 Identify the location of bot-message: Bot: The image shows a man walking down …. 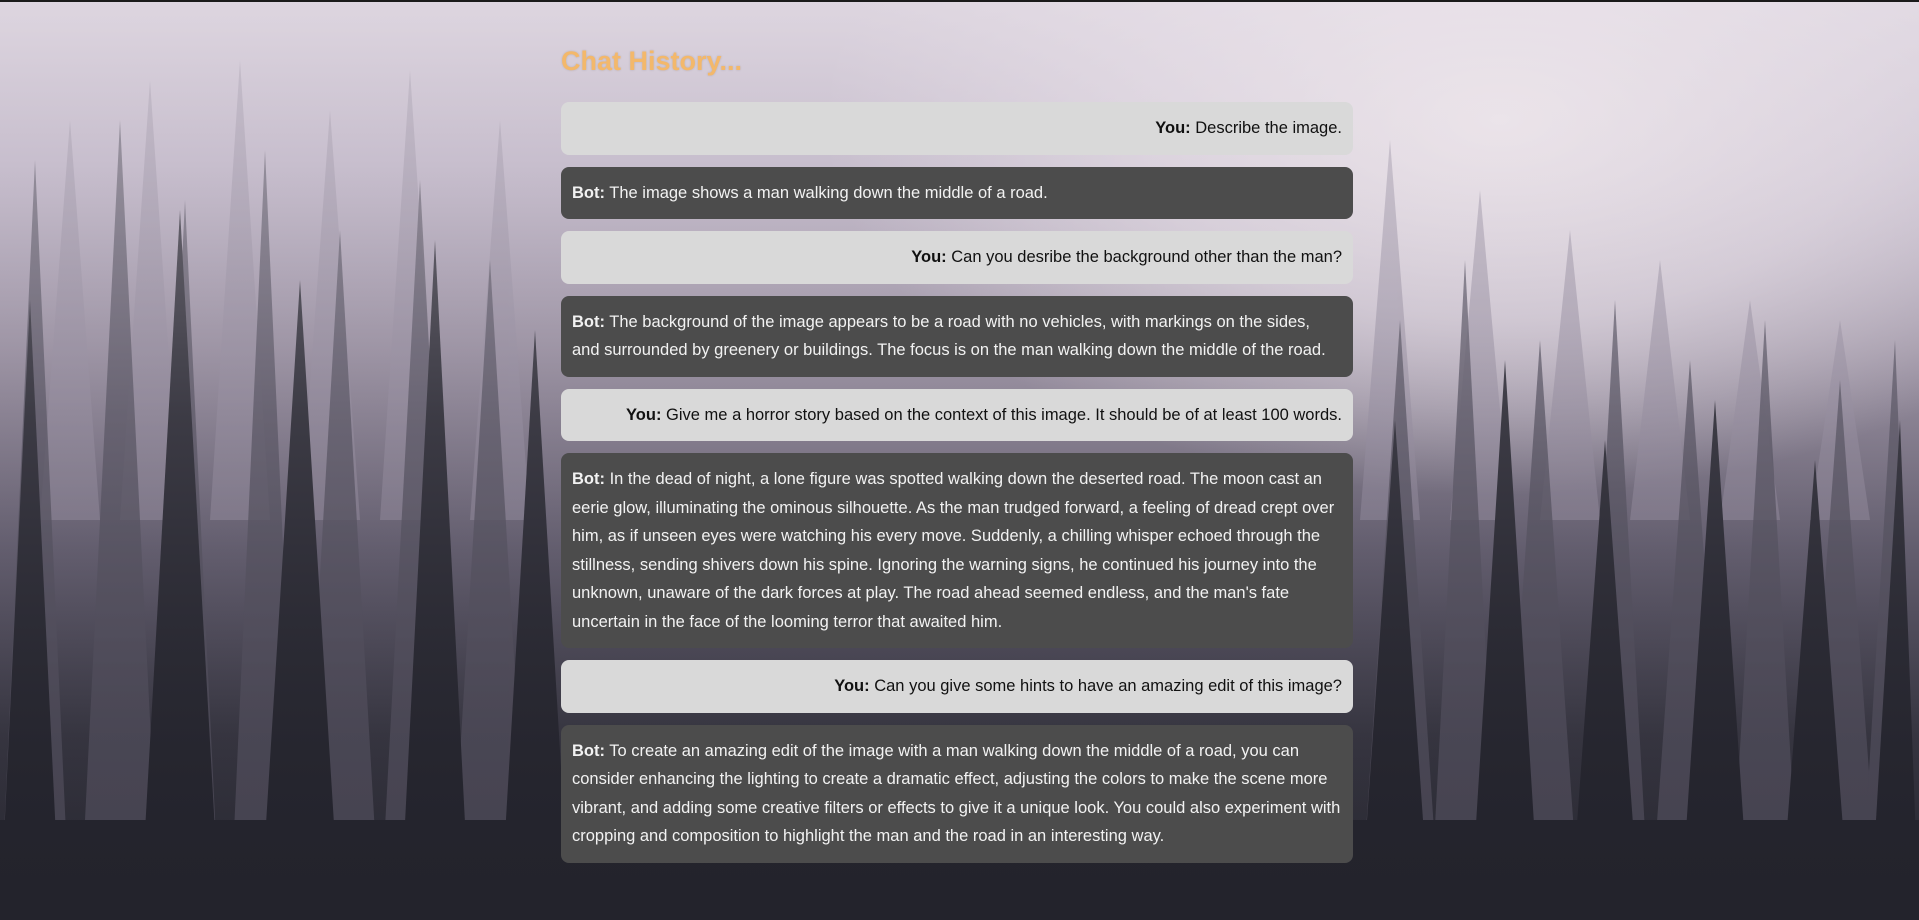
(957, 192).